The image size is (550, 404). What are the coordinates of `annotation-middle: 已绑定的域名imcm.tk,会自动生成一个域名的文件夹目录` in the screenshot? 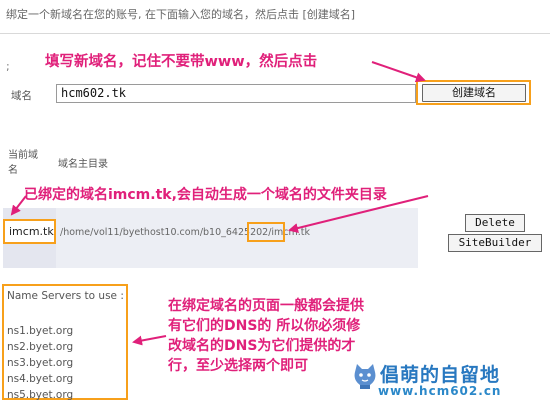 It's located at (205, 195).